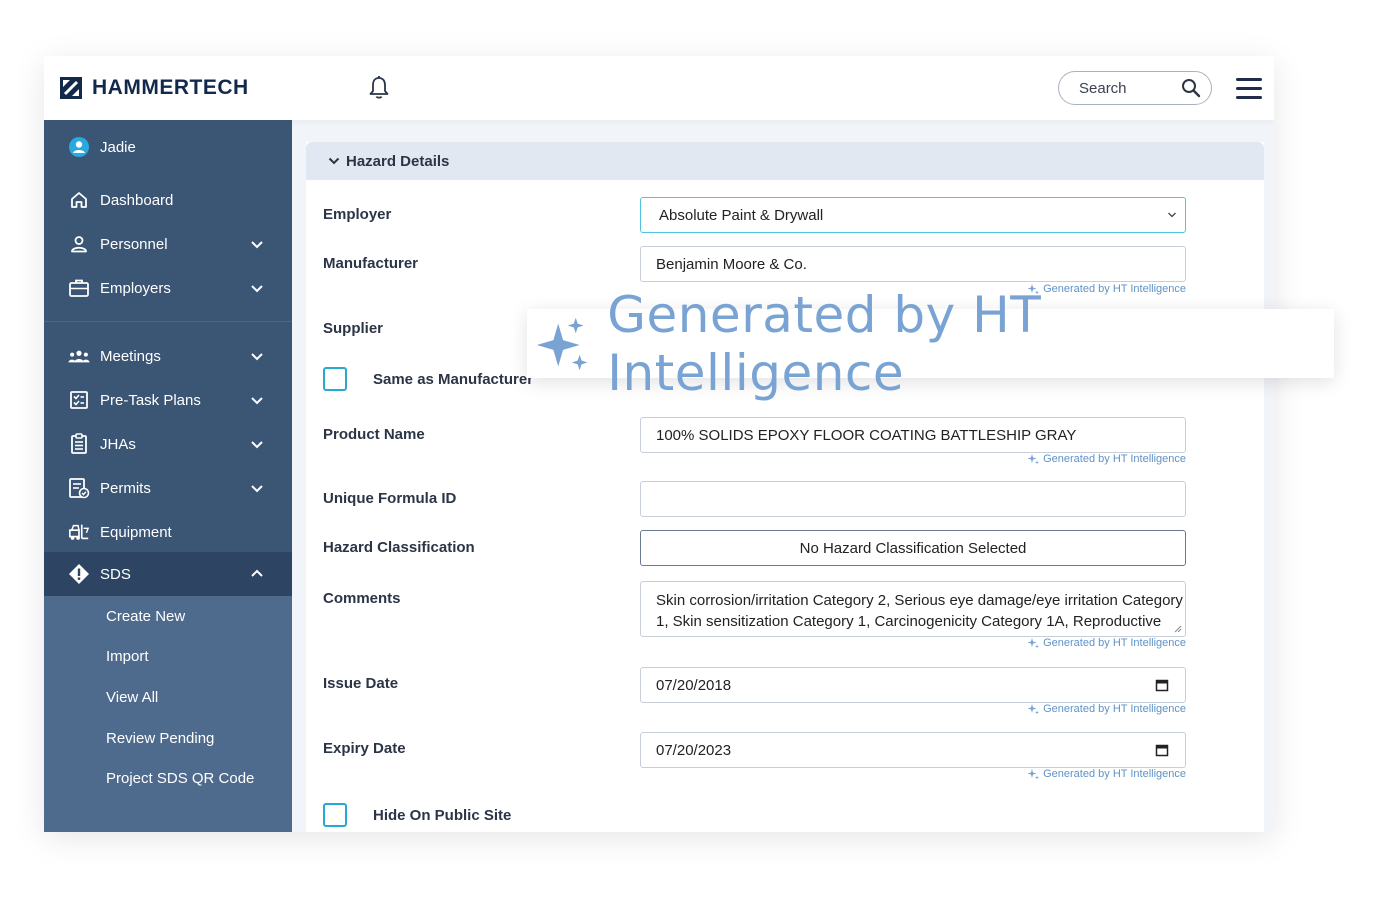 The width and height of the screenshot is (1398, 905). What do you see at coordinates (118, 147) in the screenshot?
I see `user-name: Jadie` at bounding box center [118, 147].